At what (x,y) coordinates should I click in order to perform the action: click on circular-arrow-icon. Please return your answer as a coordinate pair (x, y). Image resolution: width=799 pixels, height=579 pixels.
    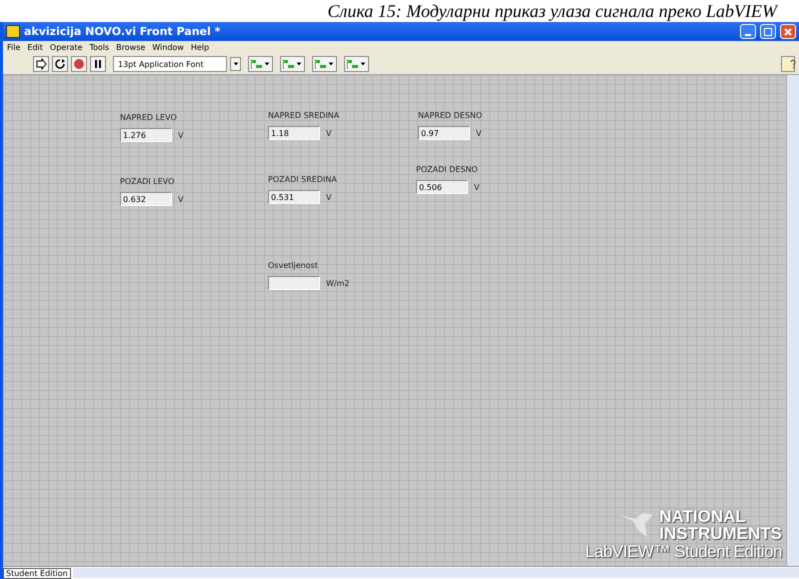
    Looking at the image, I should click on (60, 64).